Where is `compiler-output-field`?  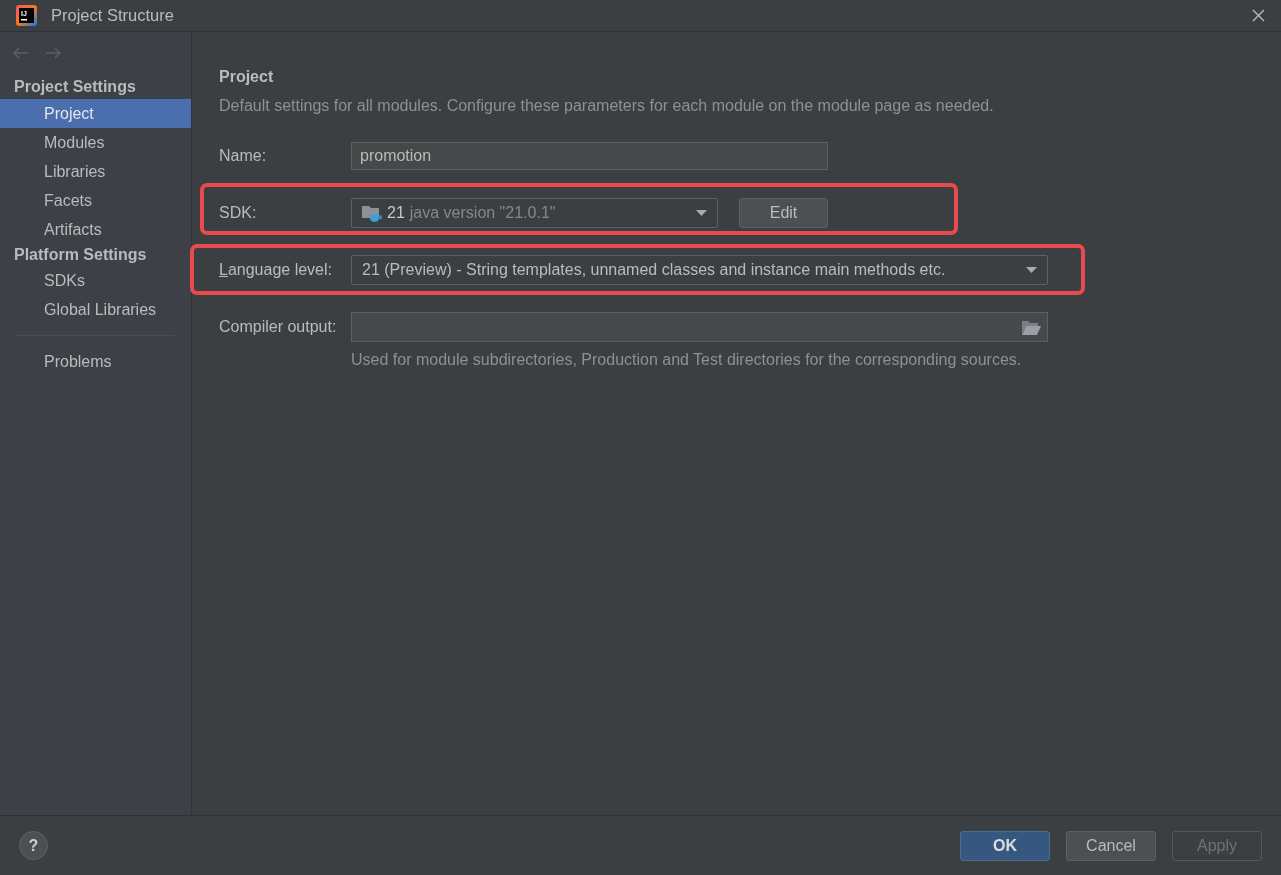
compiler-output-field is located at coordinates (699, 327).